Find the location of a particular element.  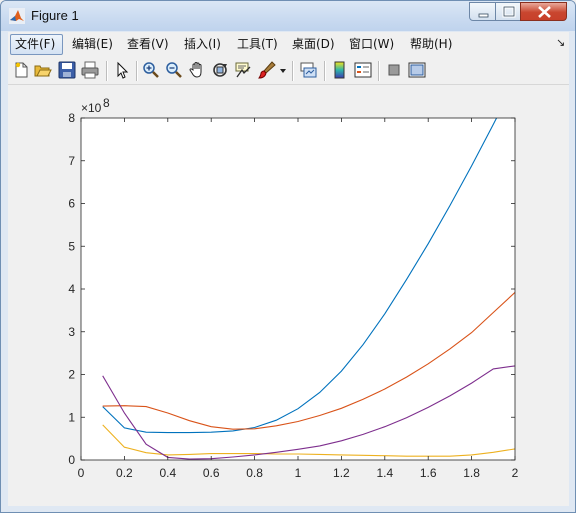

menu-overflow-icon: ↘ is located at coordinates (560, 42).